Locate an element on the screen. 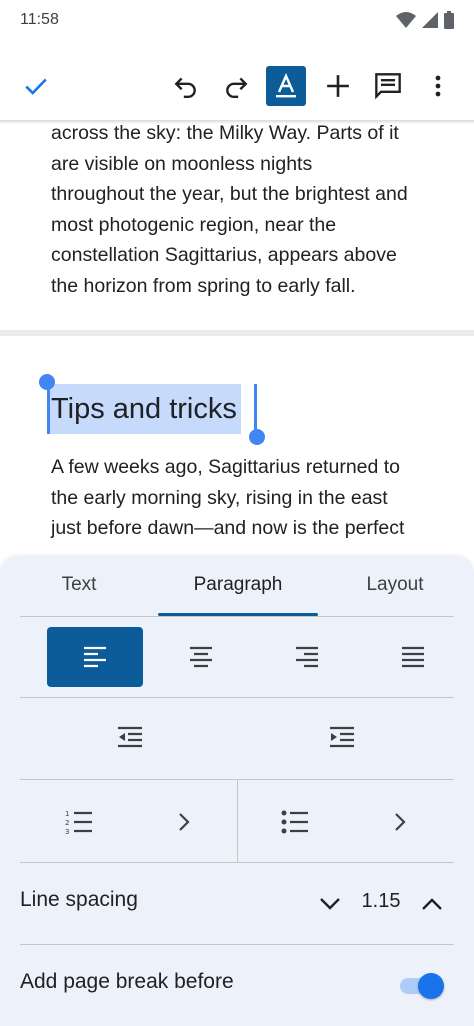  align-justify-button is located at coordinates (413, 657).